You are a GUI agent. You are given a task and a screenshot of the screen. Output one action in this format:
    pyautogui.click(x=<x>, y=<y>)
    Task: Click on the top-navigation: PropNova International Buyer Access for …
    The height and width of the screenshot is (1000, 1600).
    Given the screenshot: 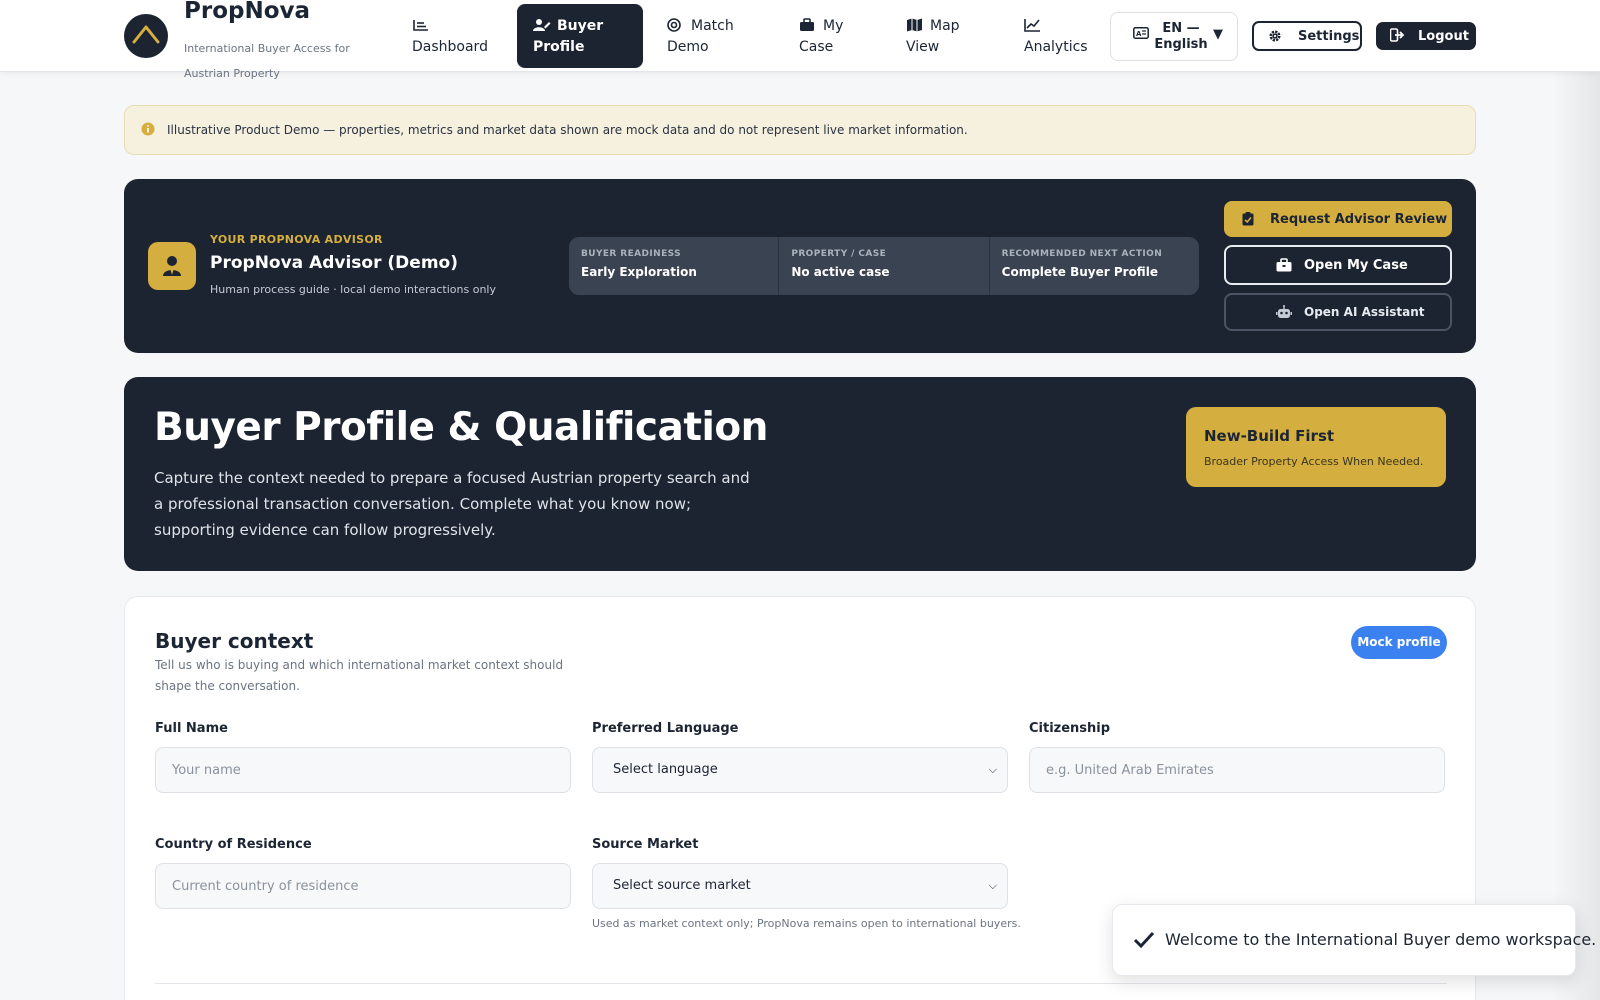 What is the action you would take?
    pyautogui.click(x=800, y=40)
    